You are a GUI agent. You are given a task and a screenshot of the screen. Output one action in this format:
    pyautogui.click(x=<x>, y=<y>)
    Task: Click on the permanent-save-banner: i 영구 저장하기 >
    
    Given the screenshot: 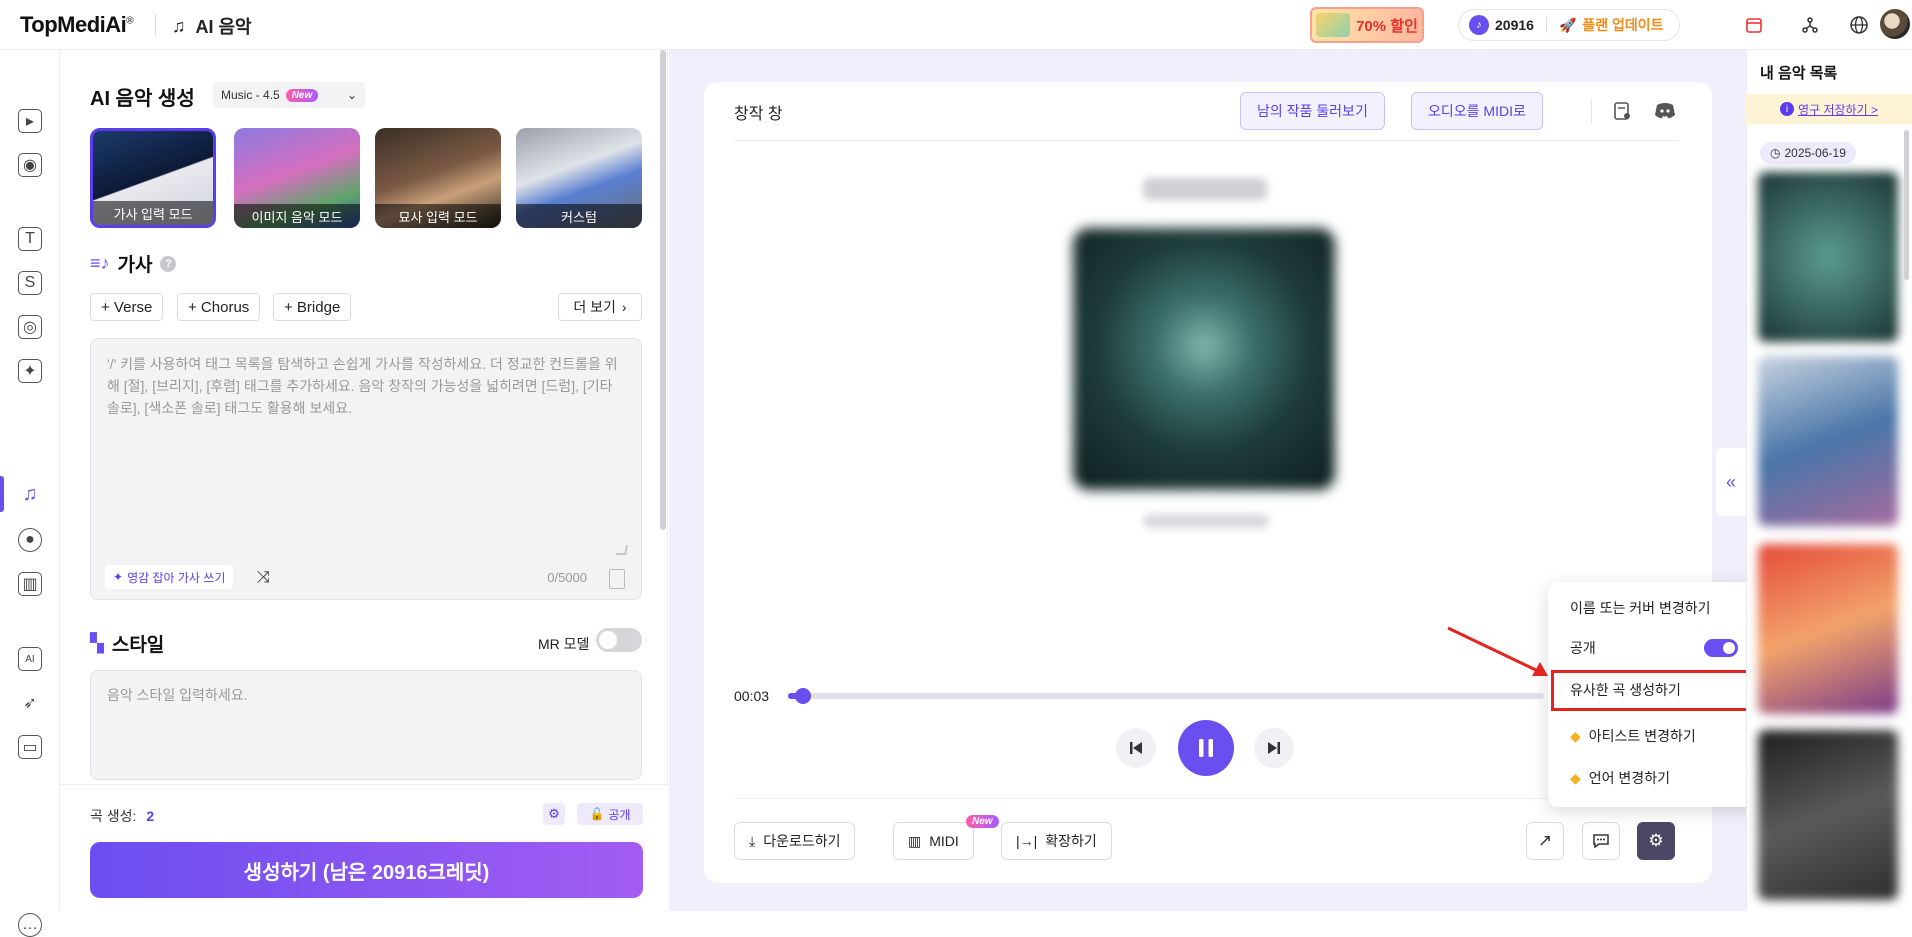 What is the action you would take?
    pyautogui.click(x=1829, y=109)
    